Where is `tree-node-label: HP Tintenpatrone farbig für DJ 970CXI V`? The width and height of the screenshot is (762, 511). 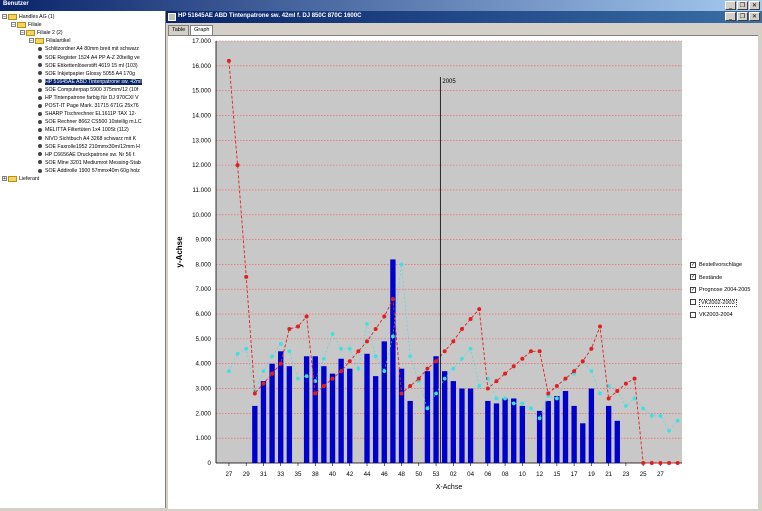 tree-node-label: HP Tintenpatrone farbig für DJ 970CXI V is located at coordinates (92, 98).